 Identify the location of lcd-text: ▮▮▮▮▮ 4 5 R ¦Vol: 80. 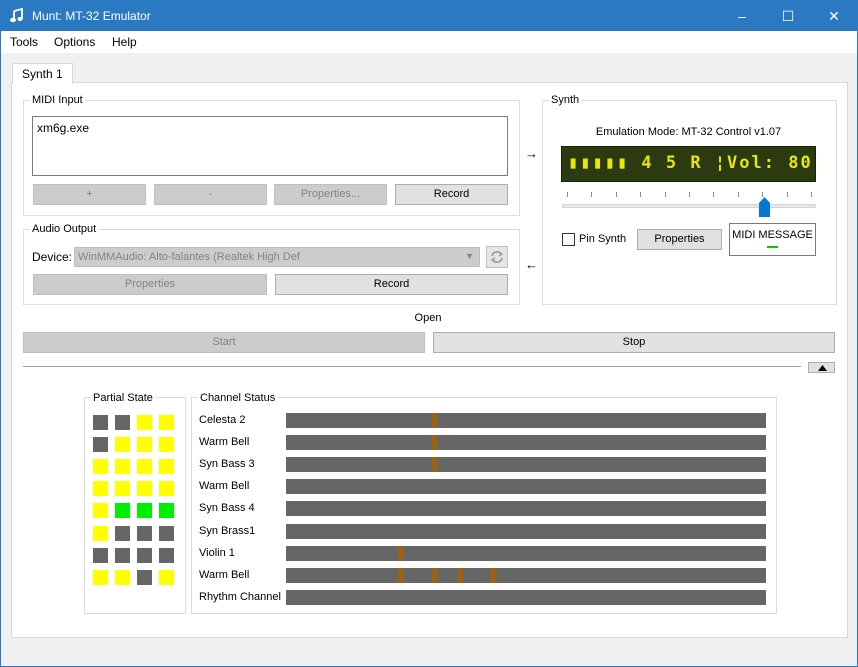
(690, 163).